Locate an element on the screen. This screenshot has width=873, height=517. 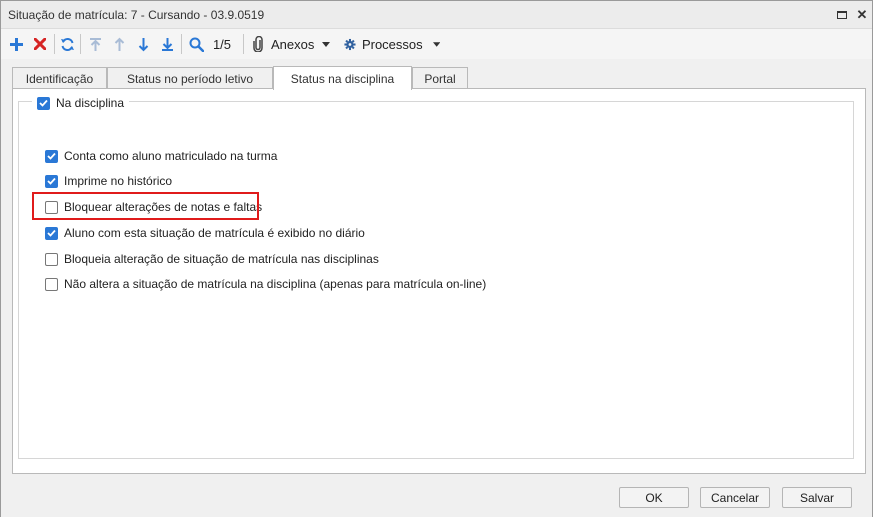
group-legend: Na disciplina is located at coordinates (81, 103).